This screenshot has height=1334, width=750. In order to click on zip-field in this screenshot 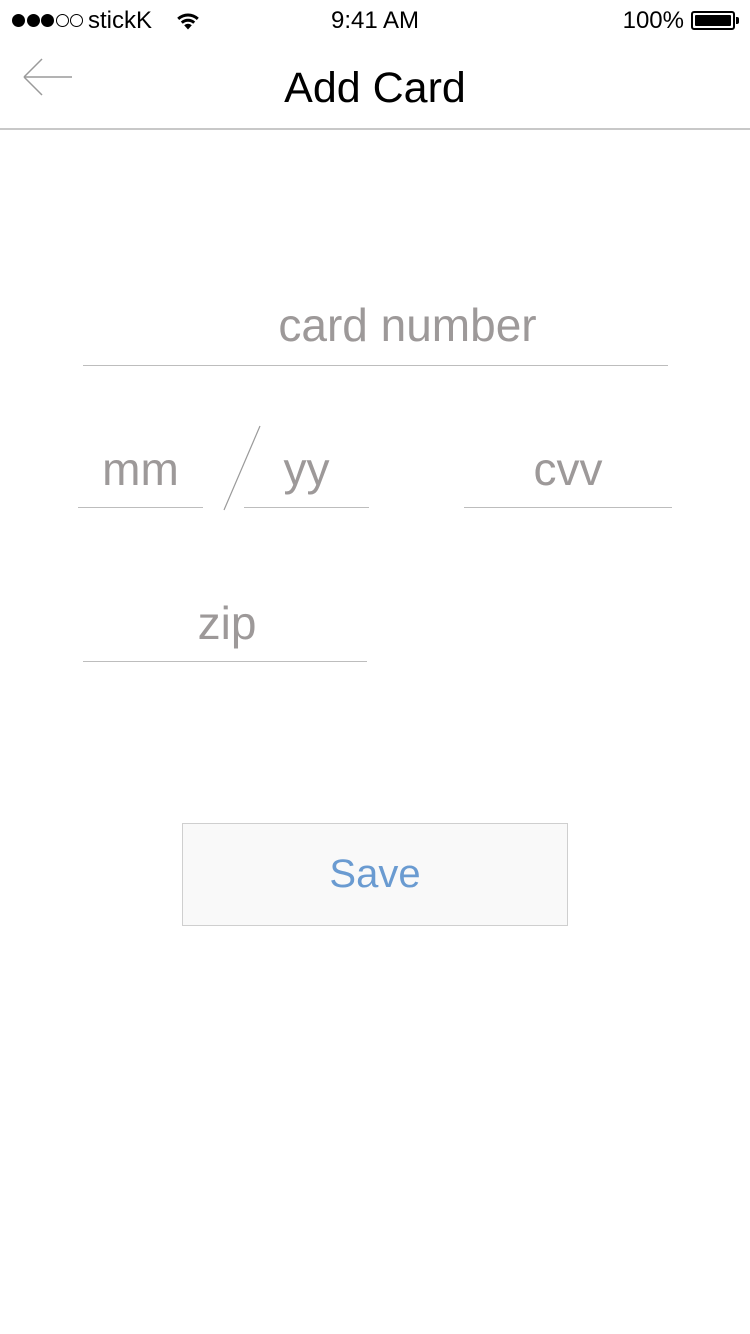, I will do `click(225, 623)`.